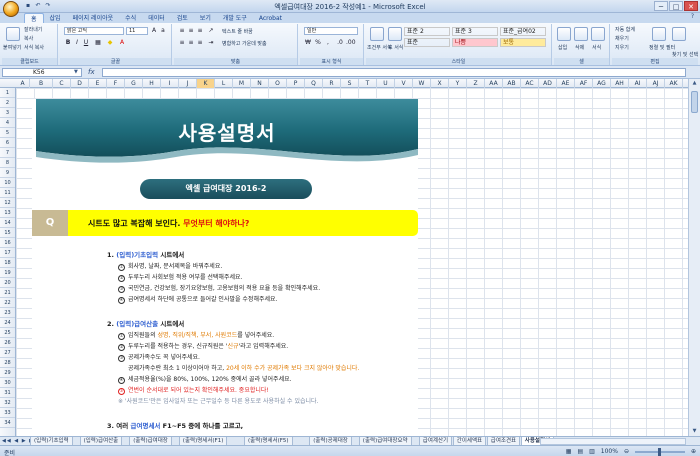 The image size is (700, 456). What do you see at coordinates (270, 18) in the screenshot?
I see `tab-acrobat: Acrobat` at bounding box center [270, 18].